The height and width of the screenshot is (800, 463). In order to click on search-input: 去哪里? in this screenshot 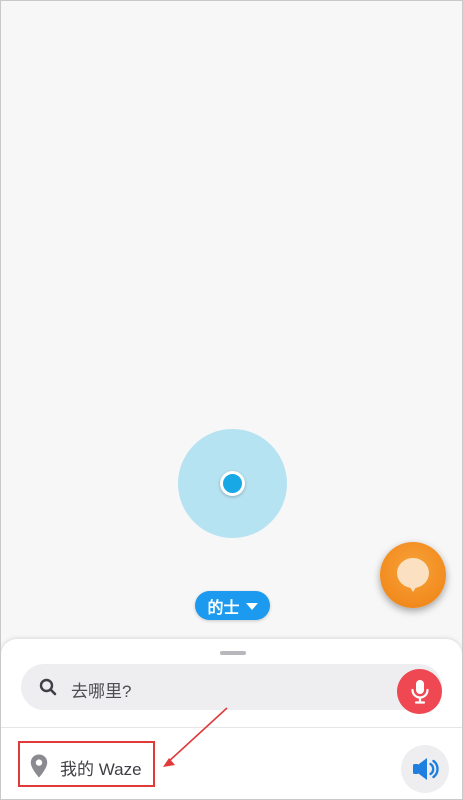, I will do `click(231, 687)`.